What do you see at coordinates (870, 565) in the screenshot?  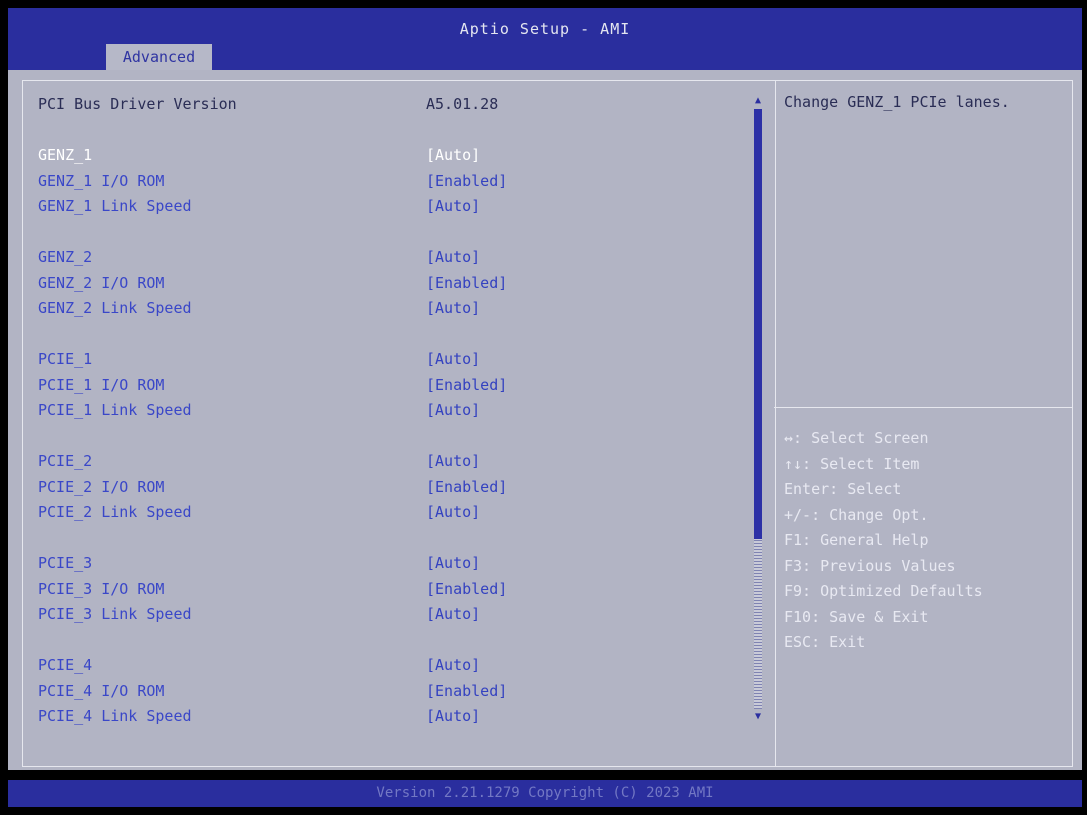 I see `key-hint: F3: Previous Values` at bounding box center [870, 565].